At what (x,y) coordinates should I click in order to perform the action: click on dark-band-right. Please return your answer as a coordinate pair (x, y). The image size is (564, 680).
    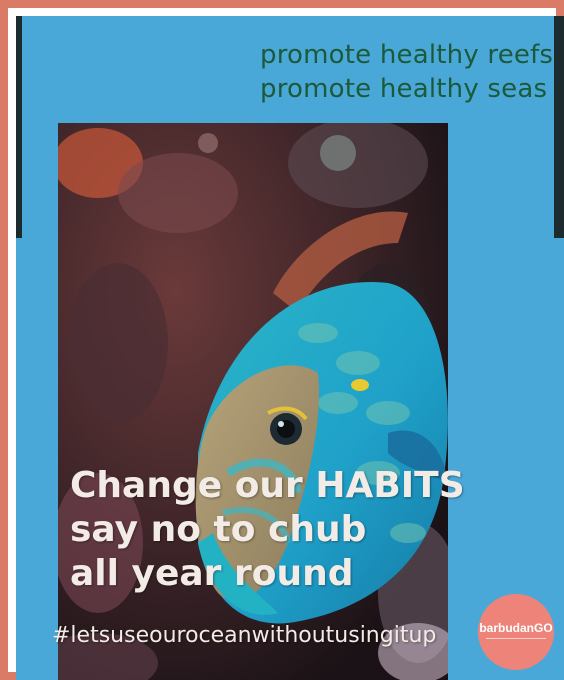
    Looking at the image, I should click on (559, 127).